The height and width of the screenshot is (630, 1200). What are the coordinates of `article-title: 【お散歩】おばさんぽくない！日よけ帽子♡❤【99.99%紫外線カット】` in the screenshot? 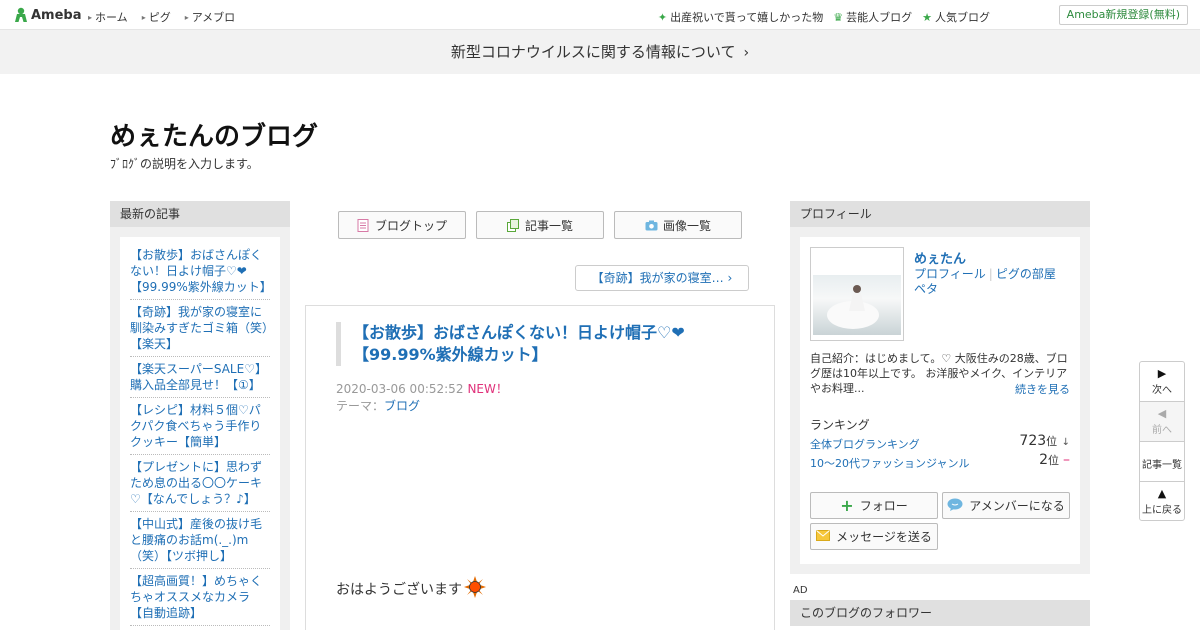 It's located at (541, 344).